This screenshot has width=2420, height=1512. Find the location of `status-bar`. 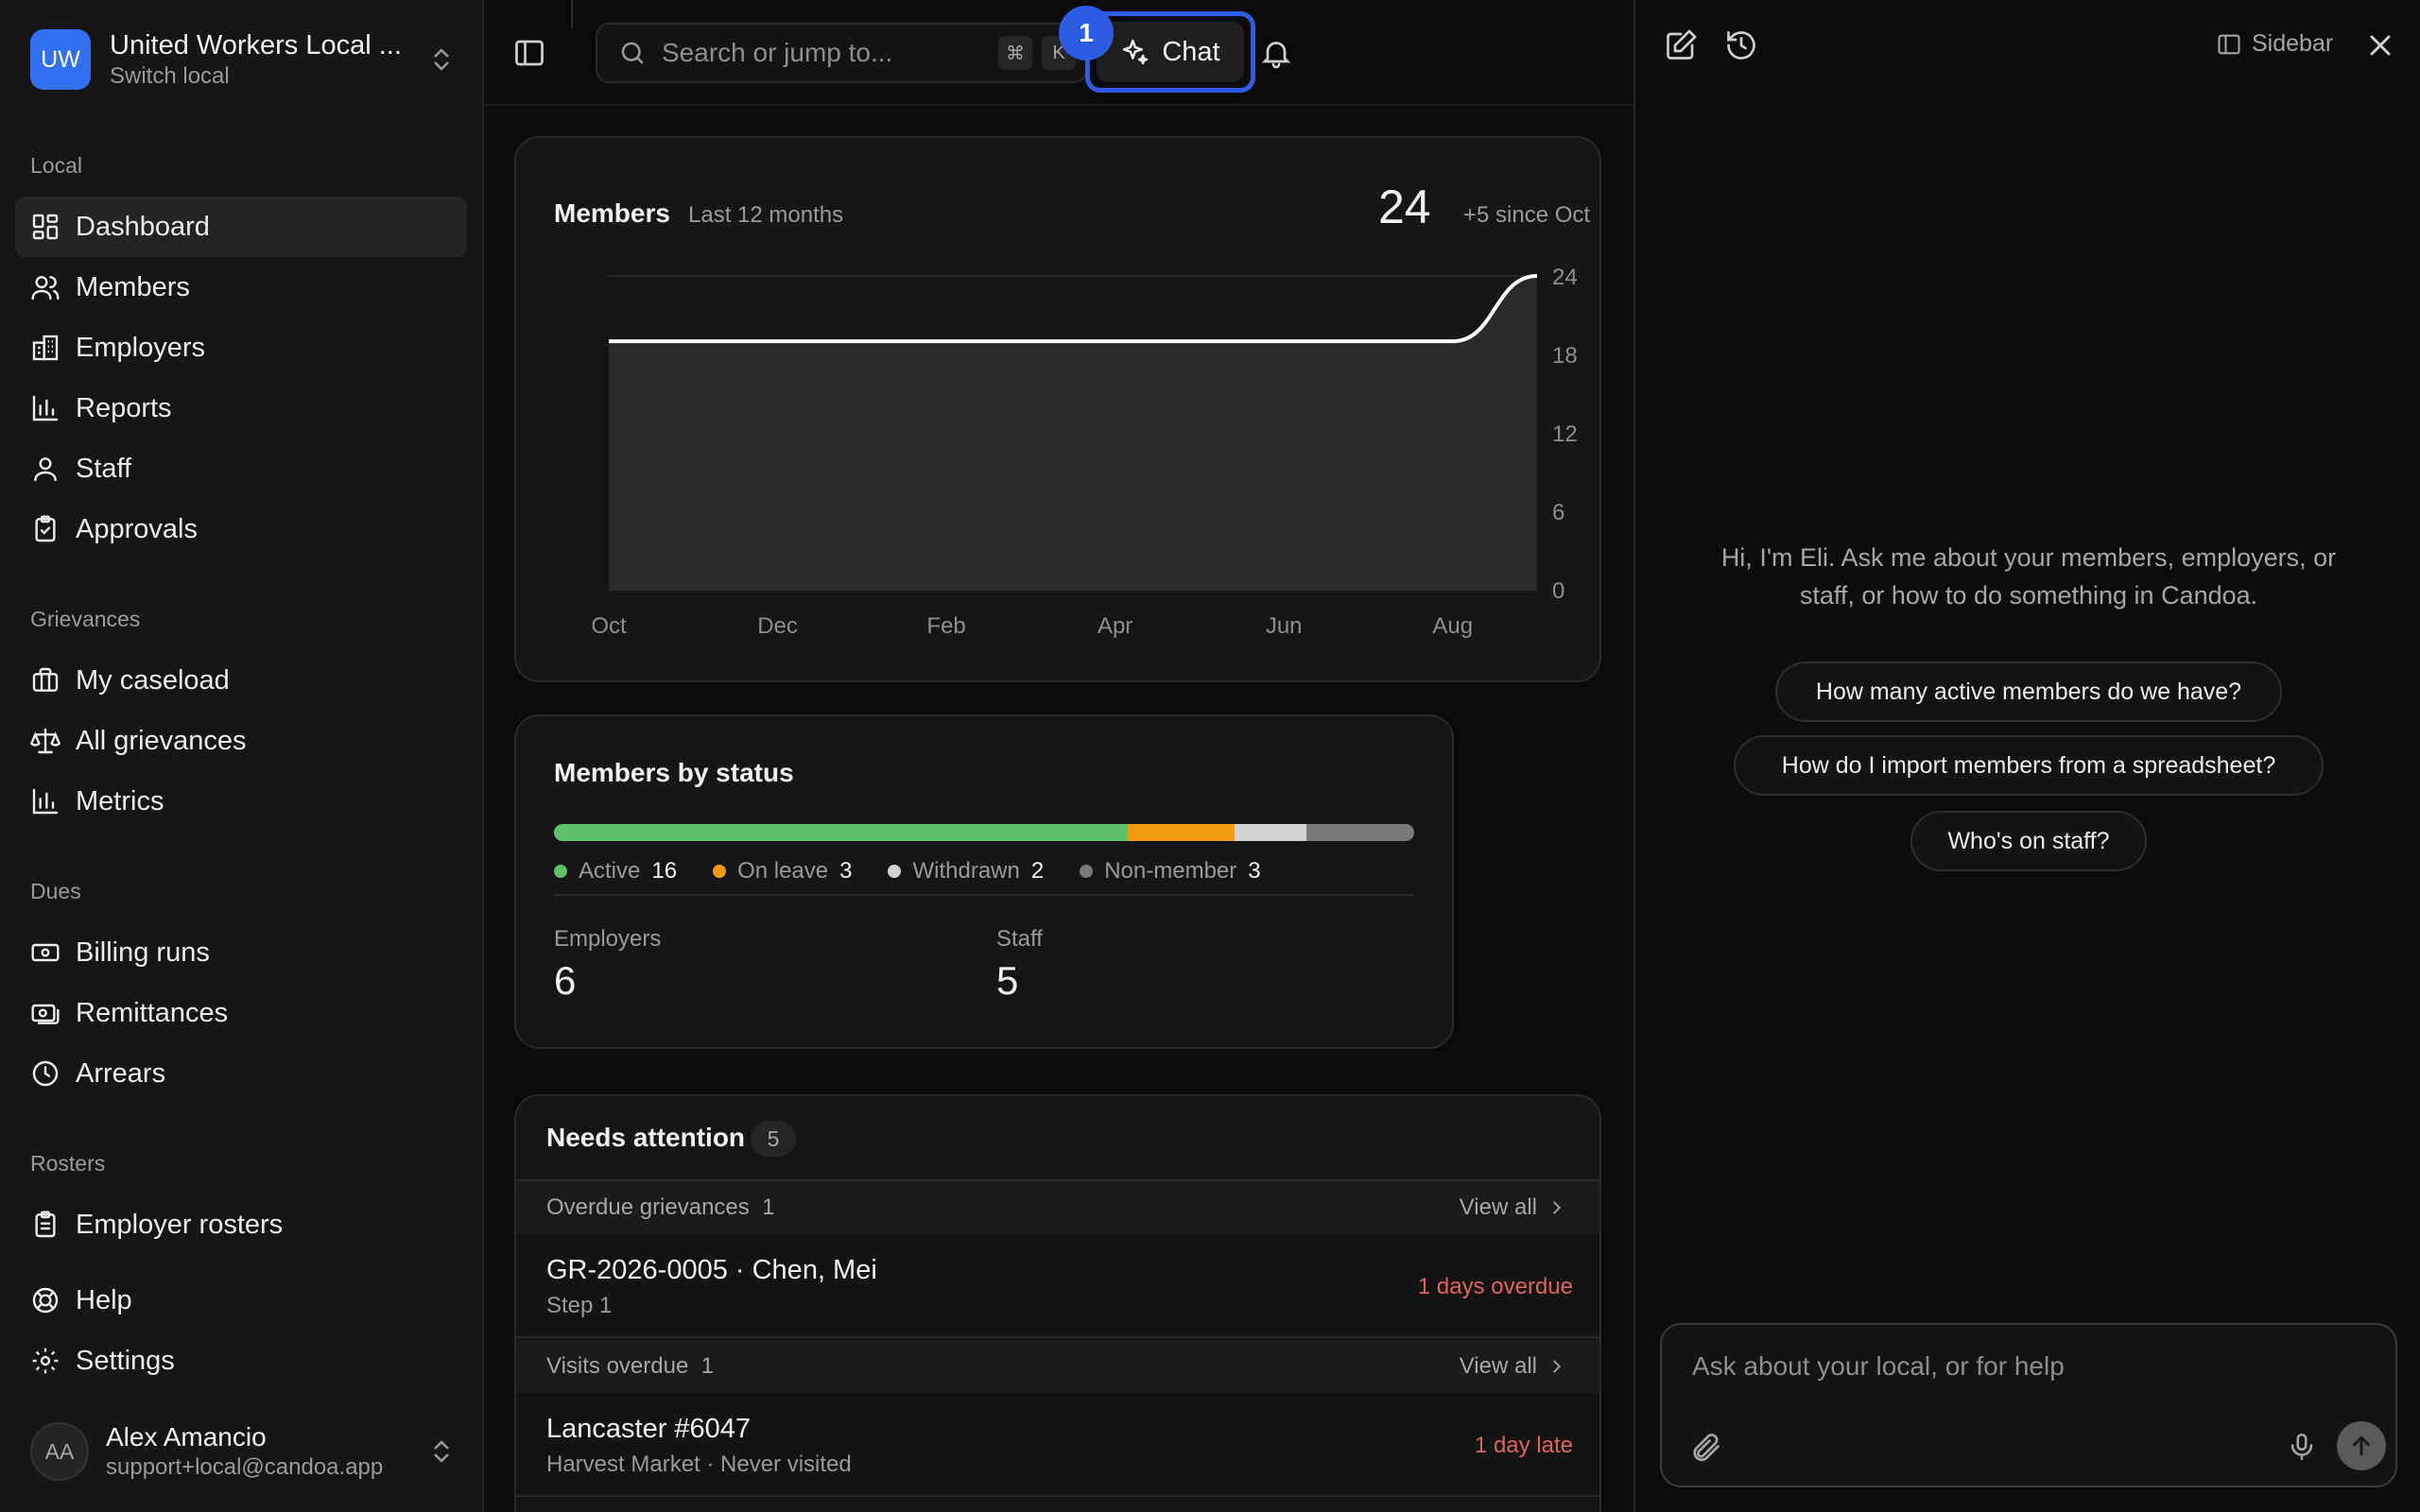

status-bar is located at coordinates (984, 832).